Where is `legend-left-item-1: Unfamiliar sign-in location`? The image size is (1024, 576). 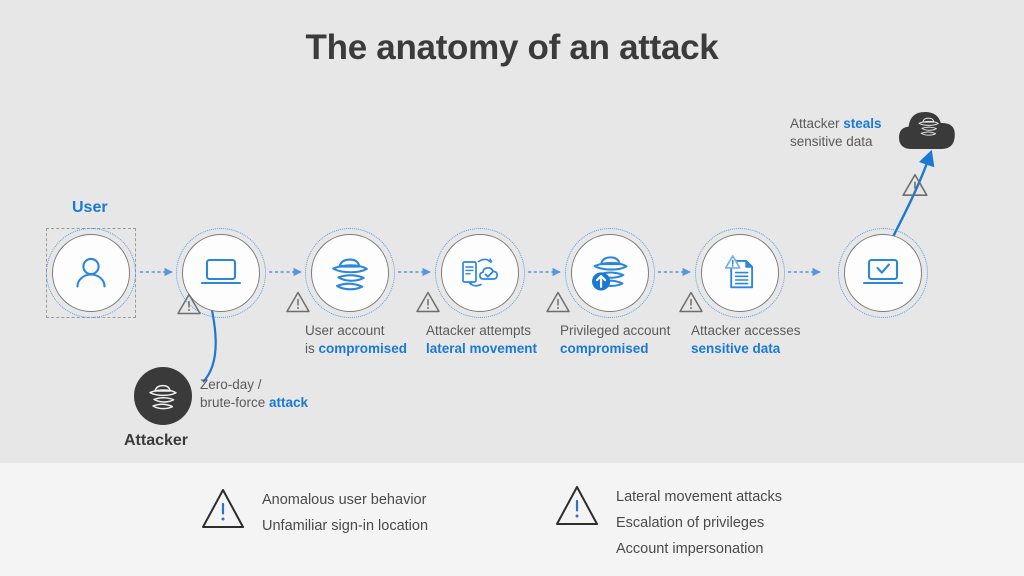
legend-left-item-1: Unfamiliar sign-in location is located at coordinates (345, 526).